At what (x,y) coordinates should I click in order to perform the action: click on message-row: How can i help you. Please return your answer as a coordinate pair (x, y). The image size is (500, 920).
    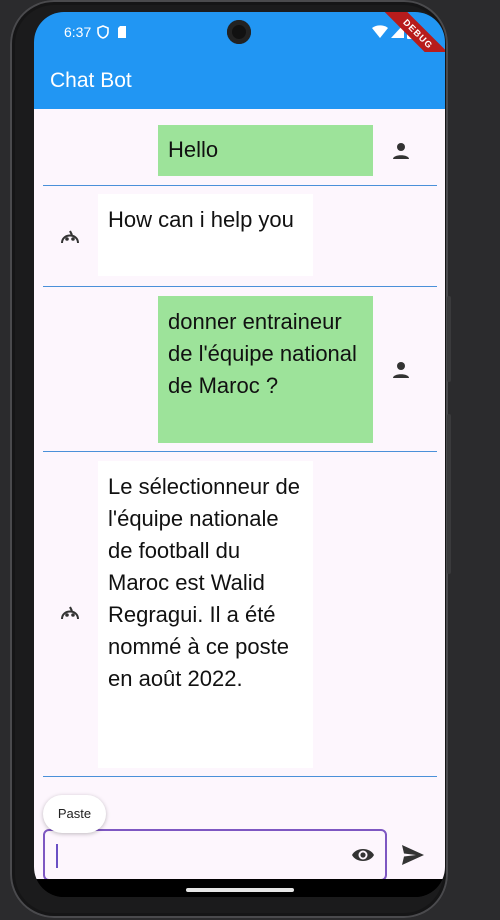
    Looking at the image, I should click on (240, 236).